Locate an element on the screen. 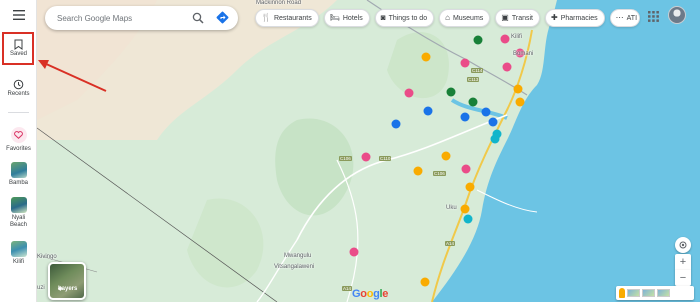 Image resolution: width=700 pixels, height=302 pixels. museum-icon: ⌂ is located at coordinates (447, 17).